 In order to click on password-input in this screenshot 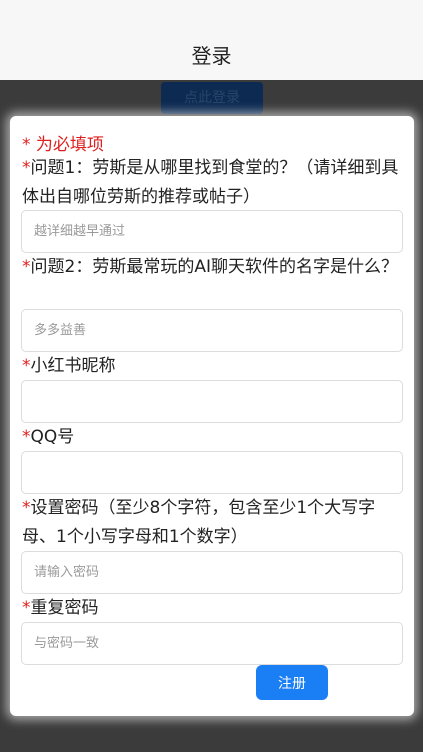, I will do `click(212, 572)`.